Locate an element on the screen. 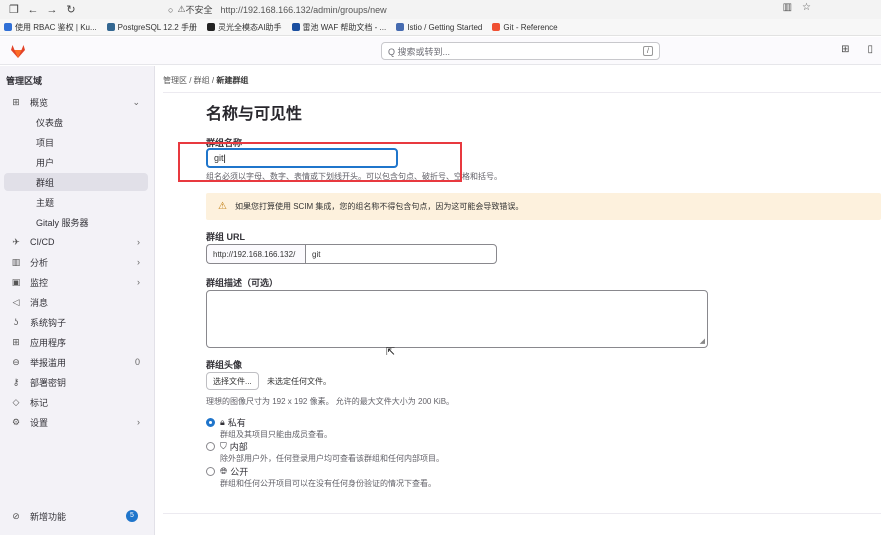  shortcut-hint: / is located at coordinates (648, 51).